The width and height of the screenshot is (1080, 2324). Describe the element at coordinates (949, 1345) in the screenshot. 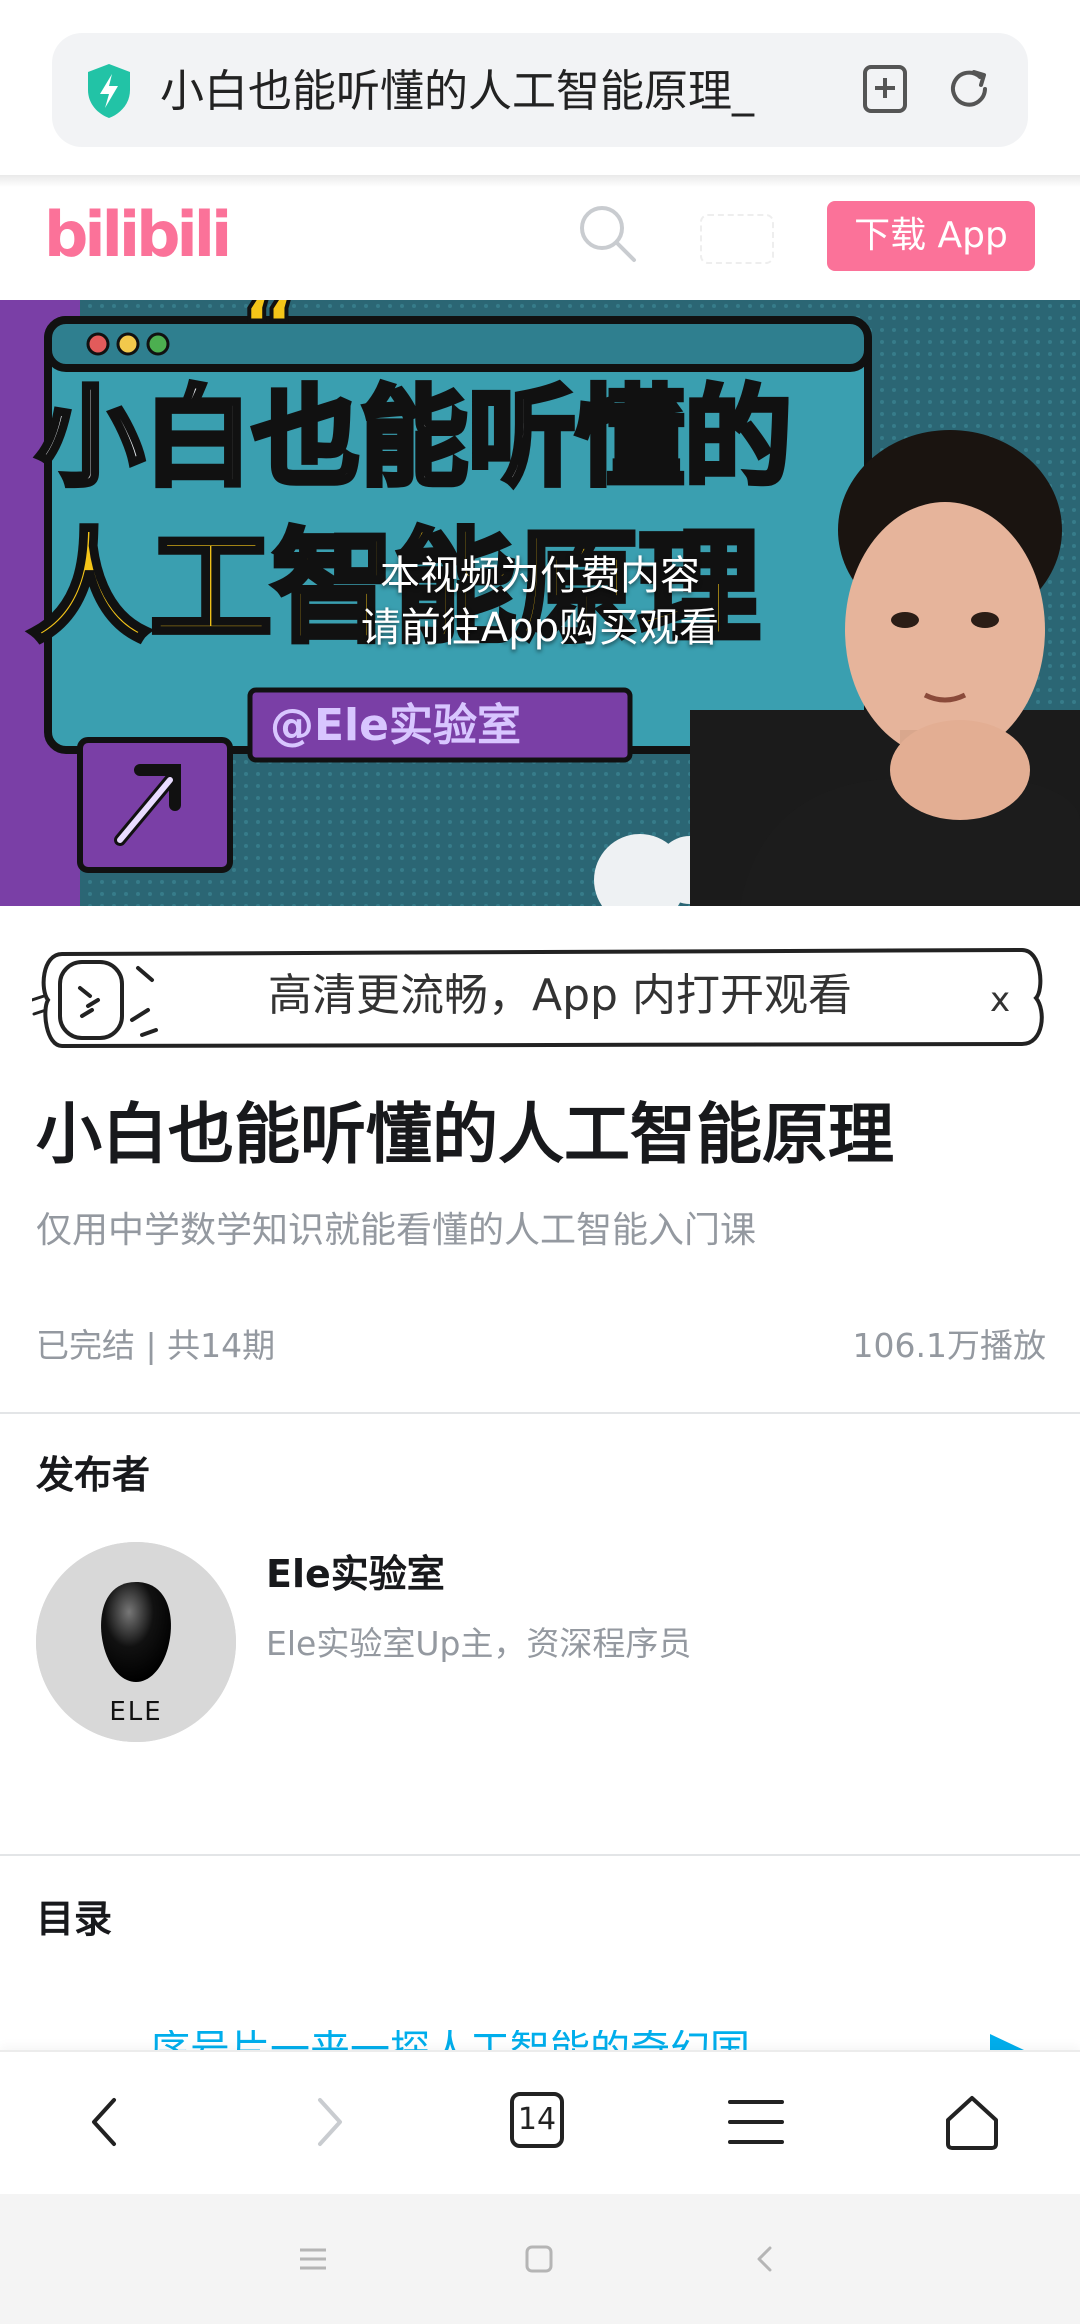

I see `play-count: 106.1万播放` at that location.